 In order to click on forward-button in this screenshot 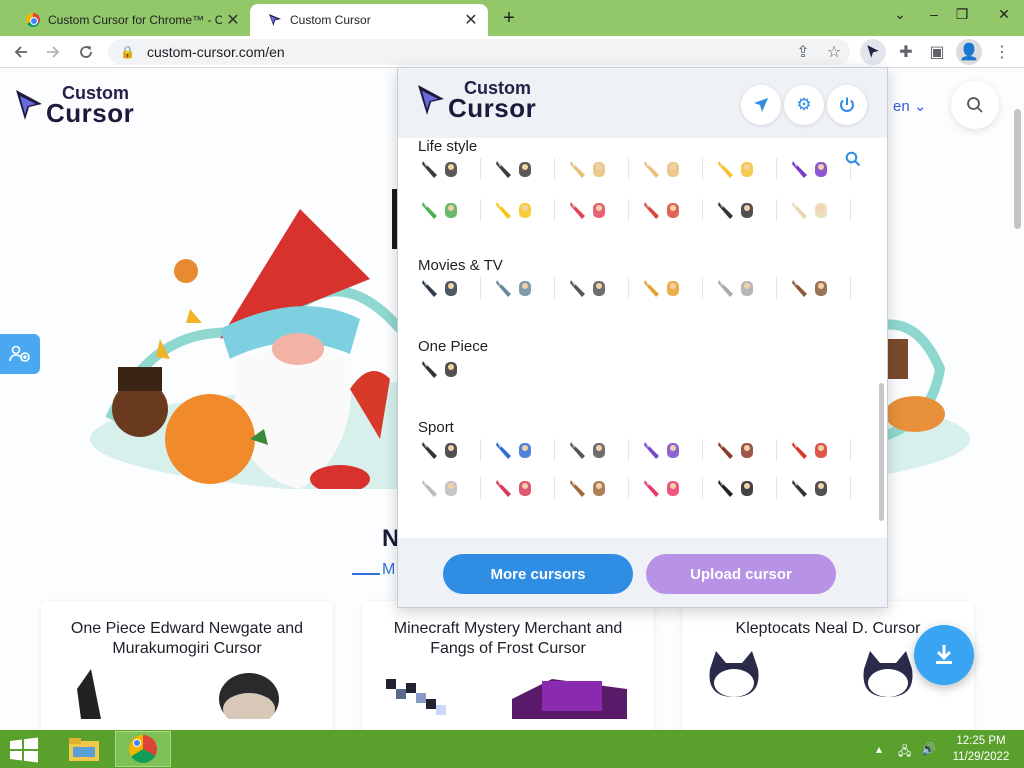, I will do `click(53, 52)`.